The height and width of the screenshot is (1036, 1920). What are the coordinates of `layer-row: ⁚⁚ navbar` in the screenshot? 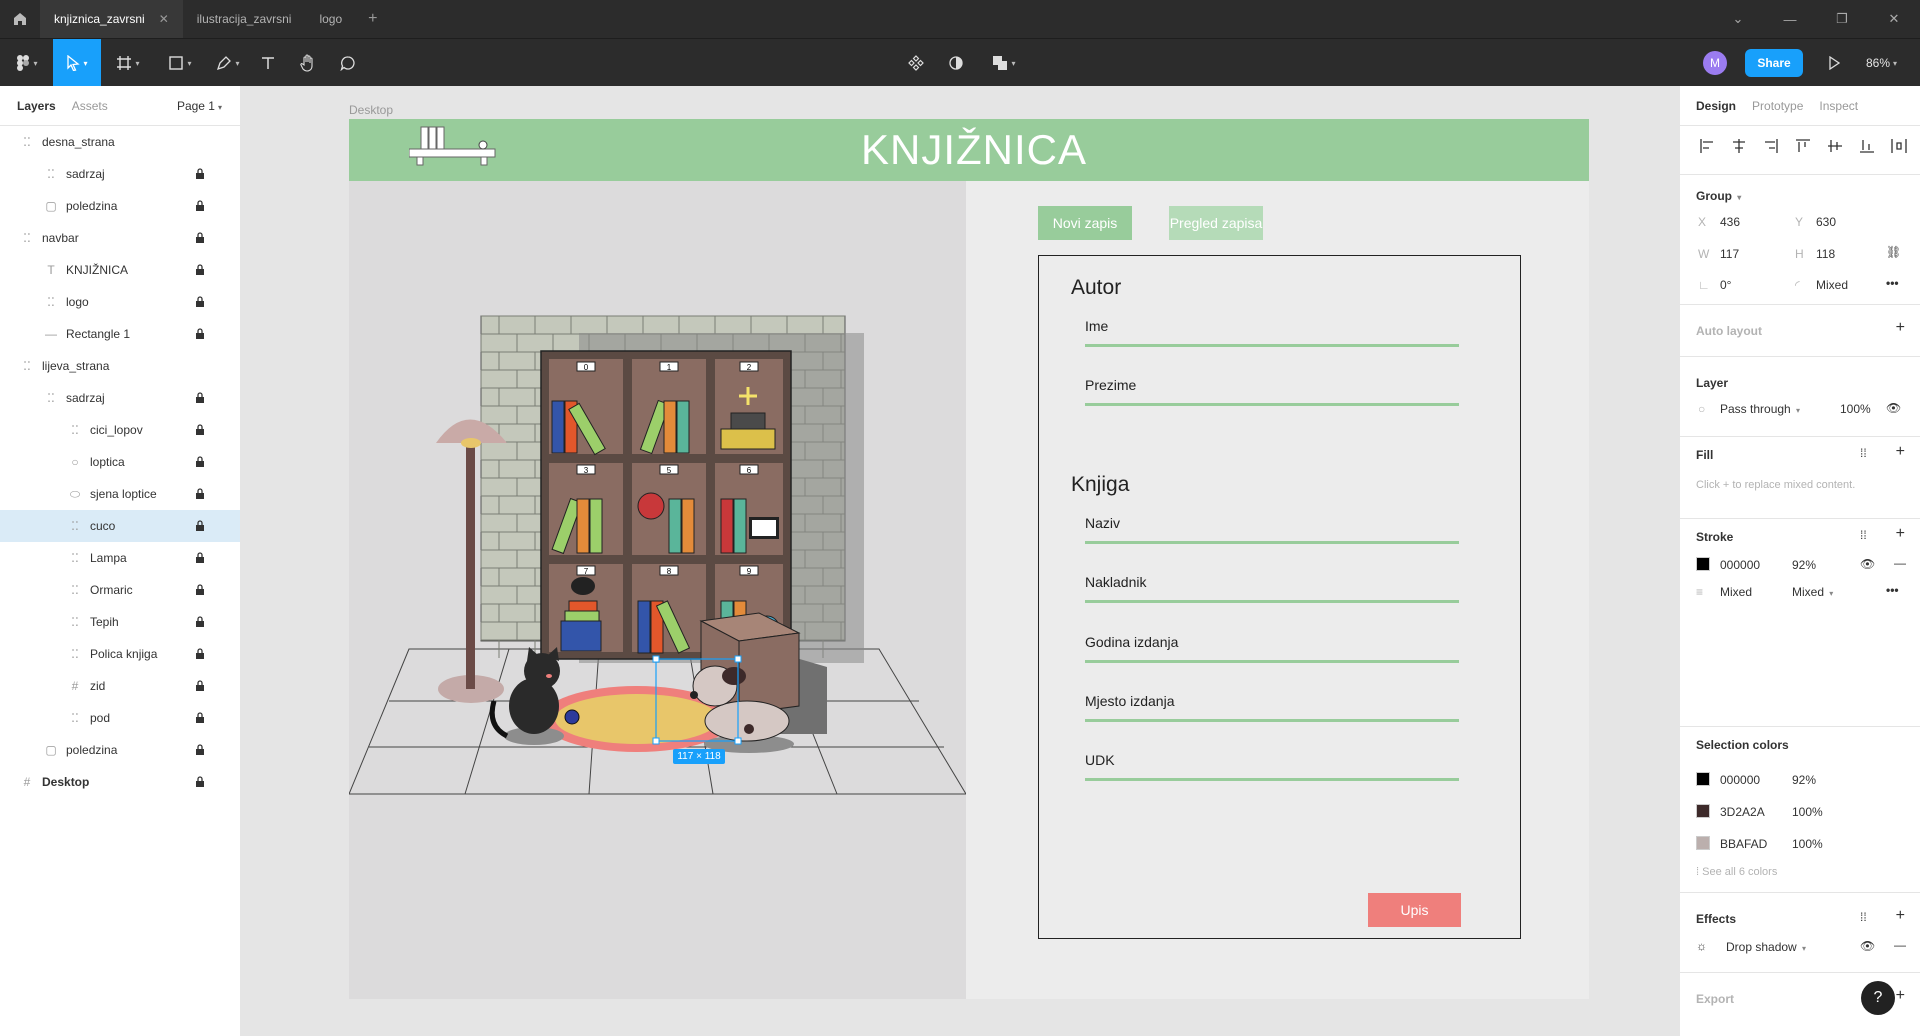 It's located at (120, 238).